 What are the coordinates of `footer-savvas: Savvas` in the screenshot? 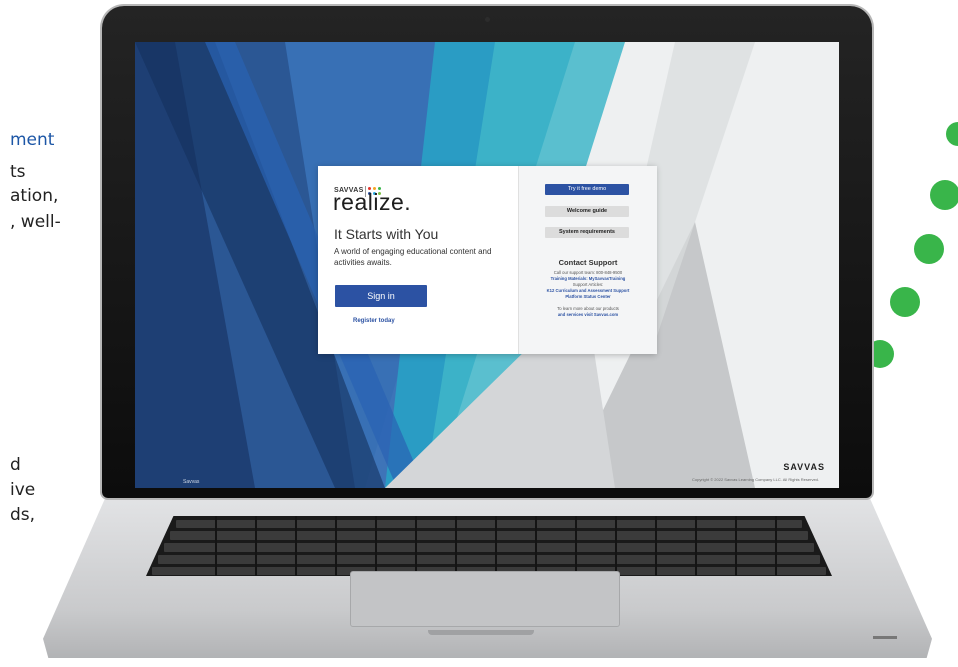 It's located at (191, 482).